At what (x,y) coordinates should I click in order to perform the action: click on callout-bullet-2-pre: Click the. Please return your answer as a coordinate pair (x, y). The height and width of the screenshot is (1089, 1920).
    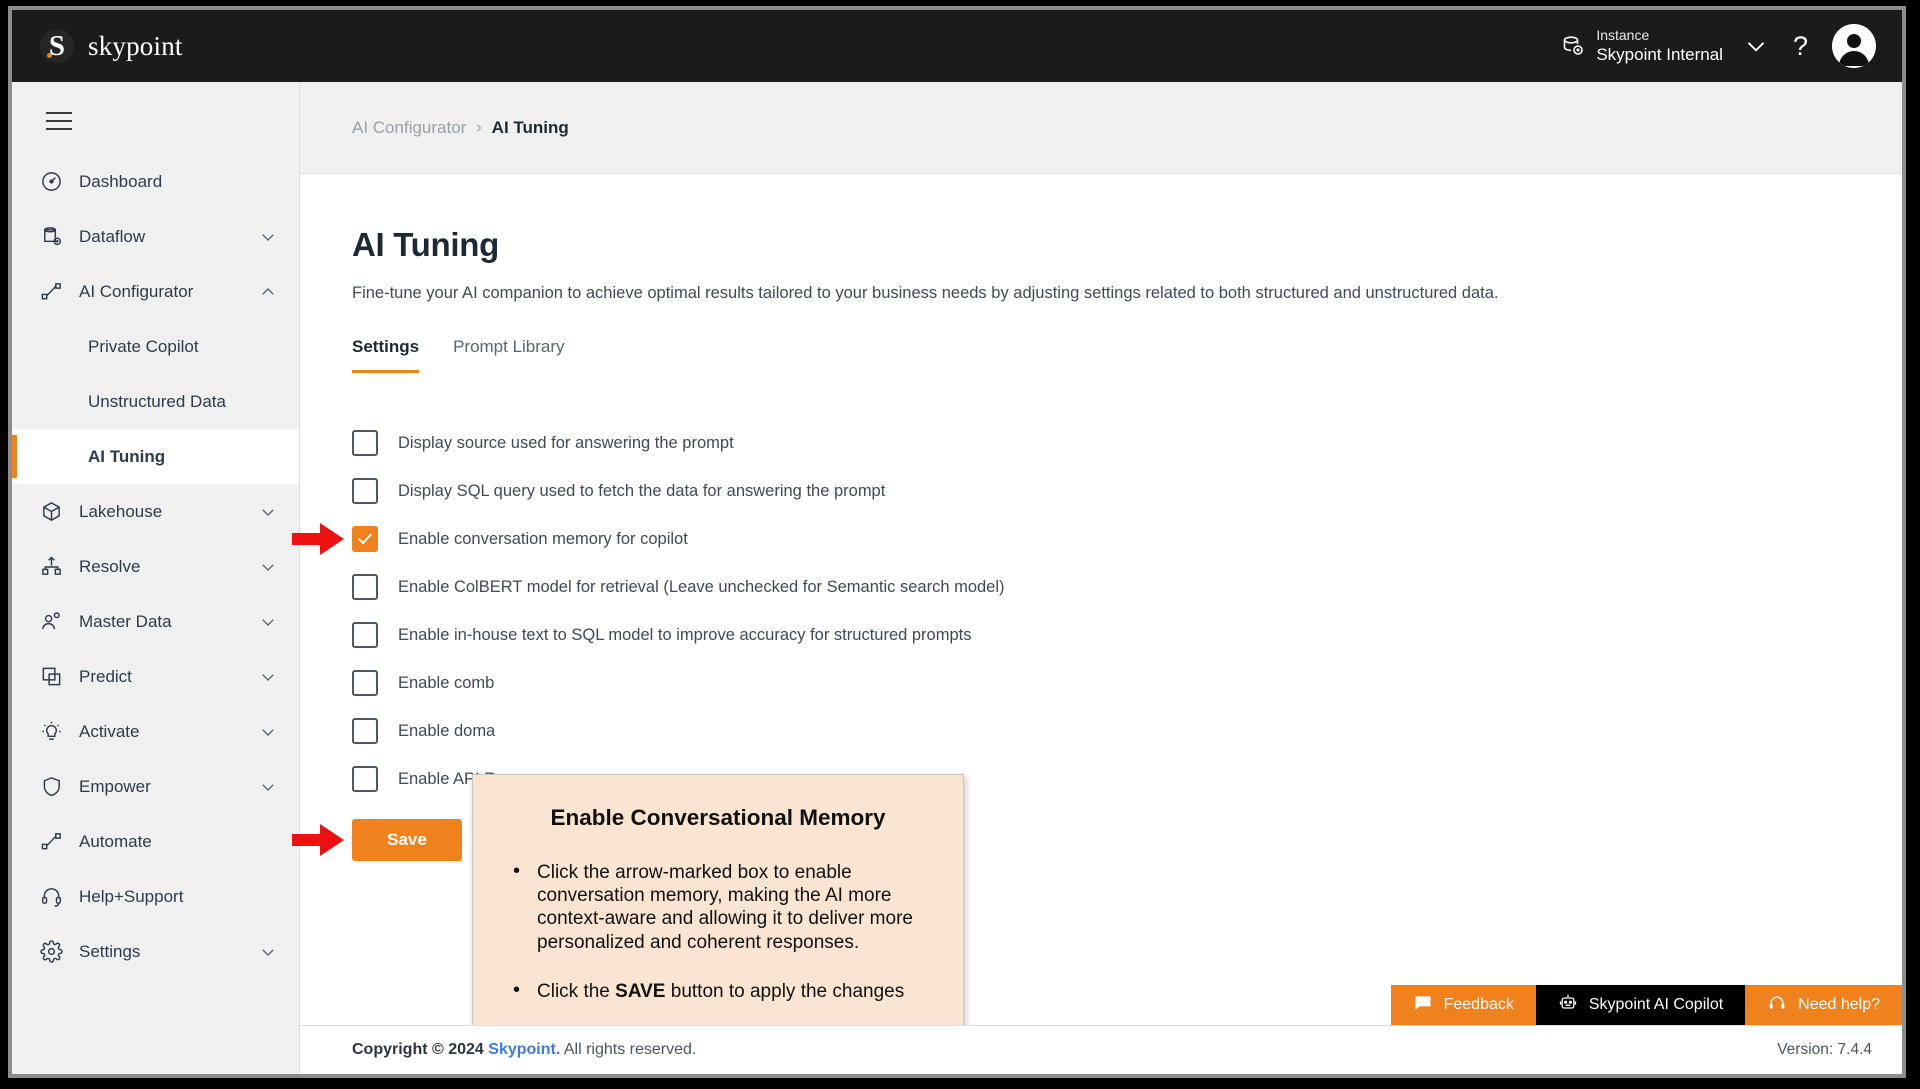
    Looking at the image, I should click on (576, 991).